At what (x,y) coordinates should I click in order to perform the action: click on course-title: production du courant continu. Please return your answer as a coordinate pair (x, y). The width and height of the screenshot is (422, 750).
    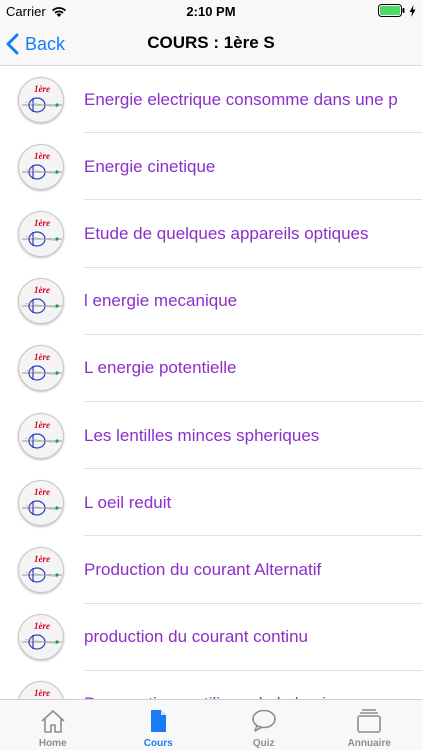
    Looking at the image, I should click on (196, 637).